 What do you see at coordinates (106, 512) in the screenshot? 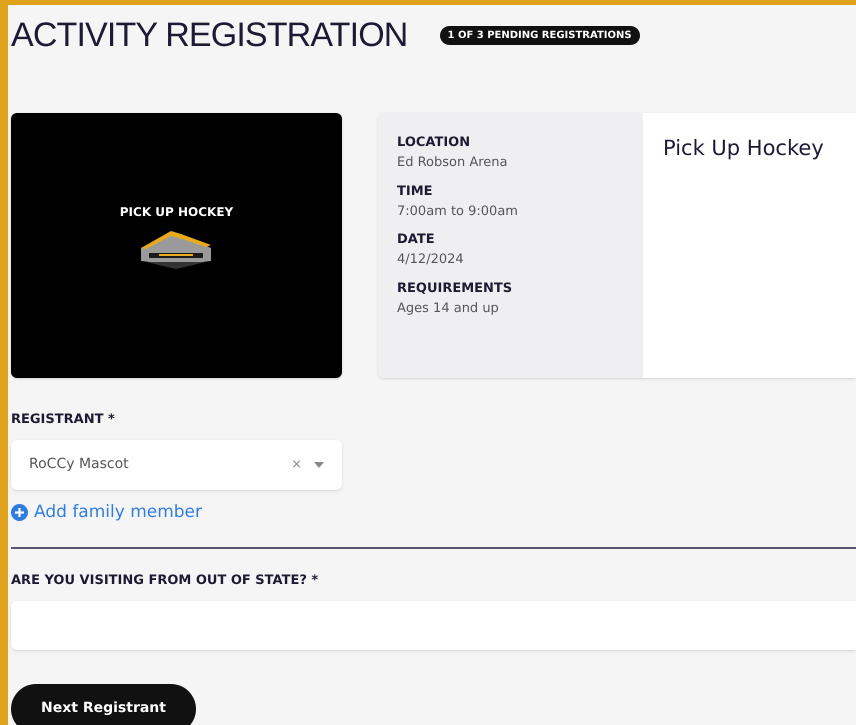
I see `add-family-member-link: Add family member` at bounding box center [106, 512].